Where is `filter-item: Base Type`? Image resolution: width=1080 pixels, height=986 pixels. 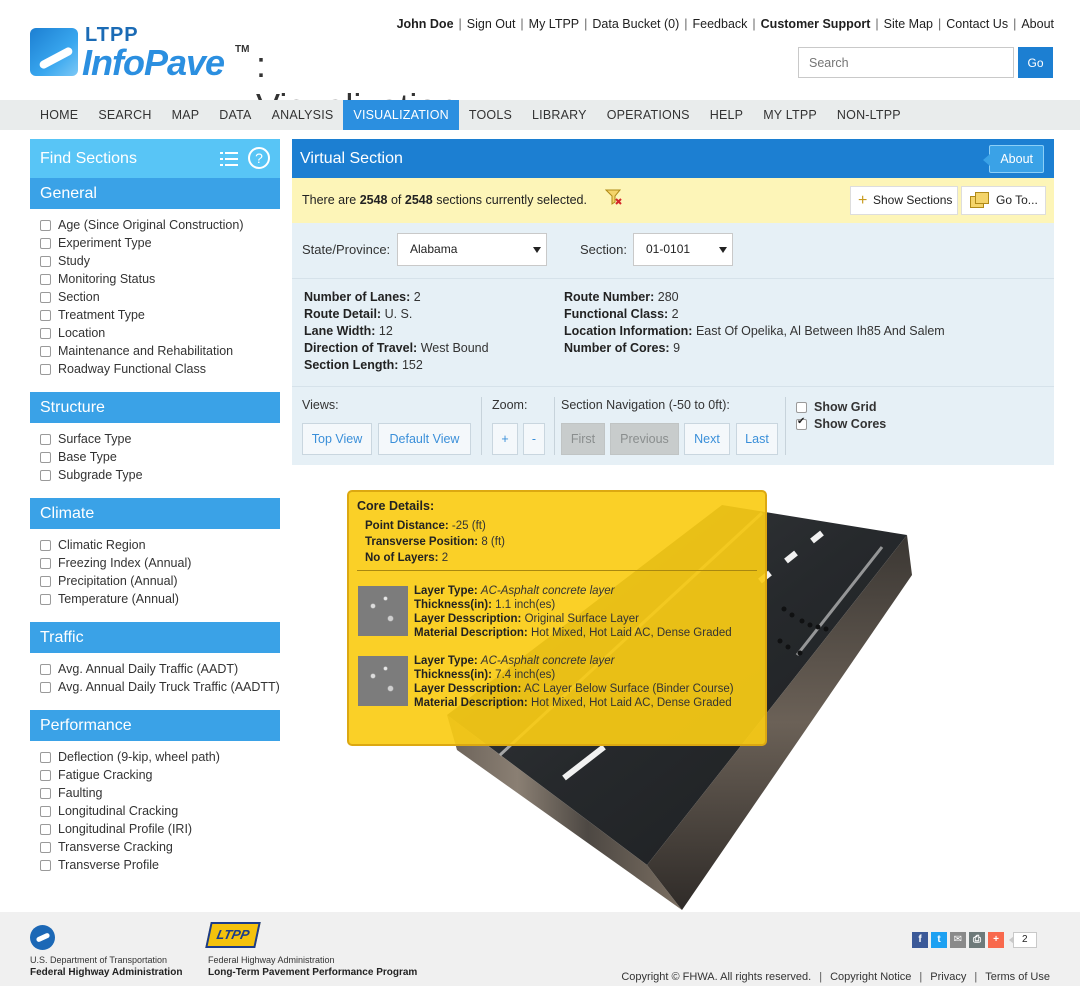 filter-item: Base Type is located at coordinates (160, 457).